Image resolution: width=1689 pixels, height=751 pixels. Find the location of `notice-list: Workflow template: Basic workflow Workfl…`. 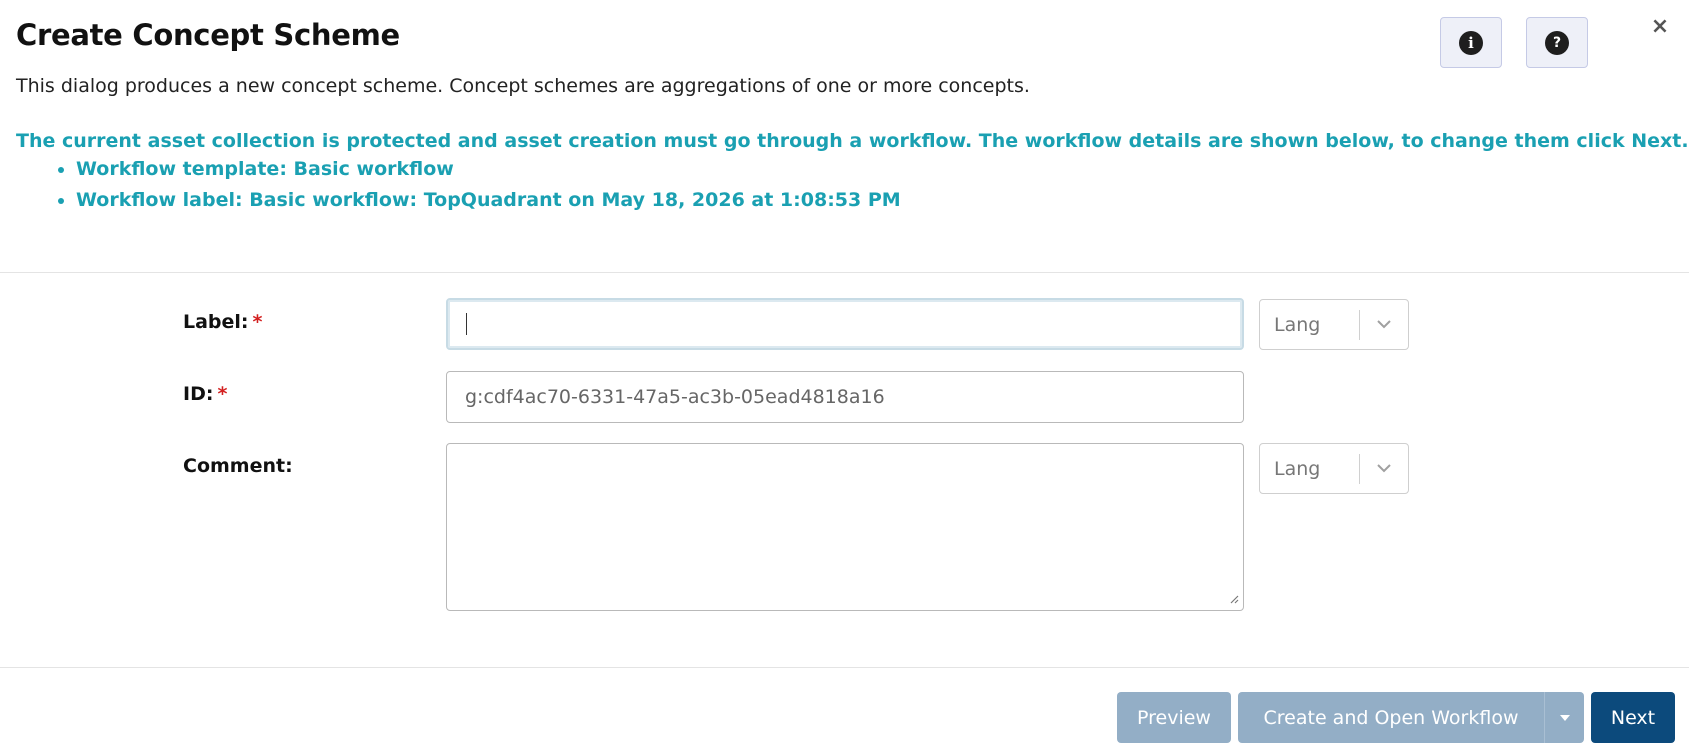

notice-list: Workflow template: Basic workflow Workfl… is located at coordinates (852, 184).